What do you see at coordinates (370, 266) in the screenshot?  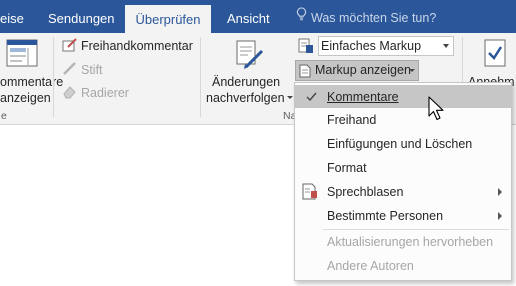 I see `menu-item-label: Andere Autoren` at bounding box center [370, 266].